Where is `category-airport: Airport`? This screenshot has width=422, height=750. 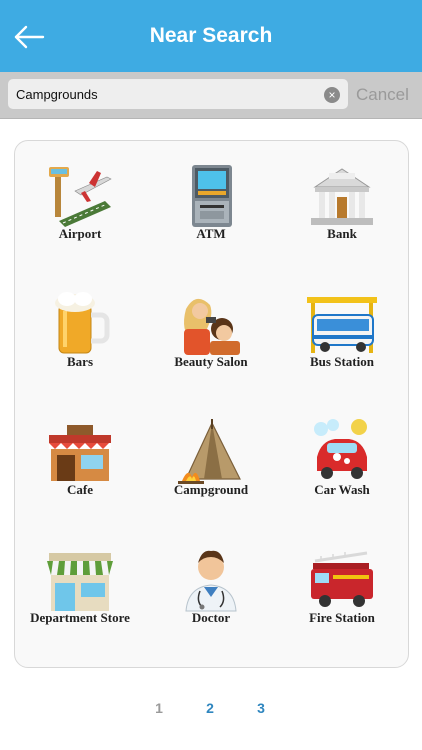 category-airport: Airport is located at coordinates (80, 201).